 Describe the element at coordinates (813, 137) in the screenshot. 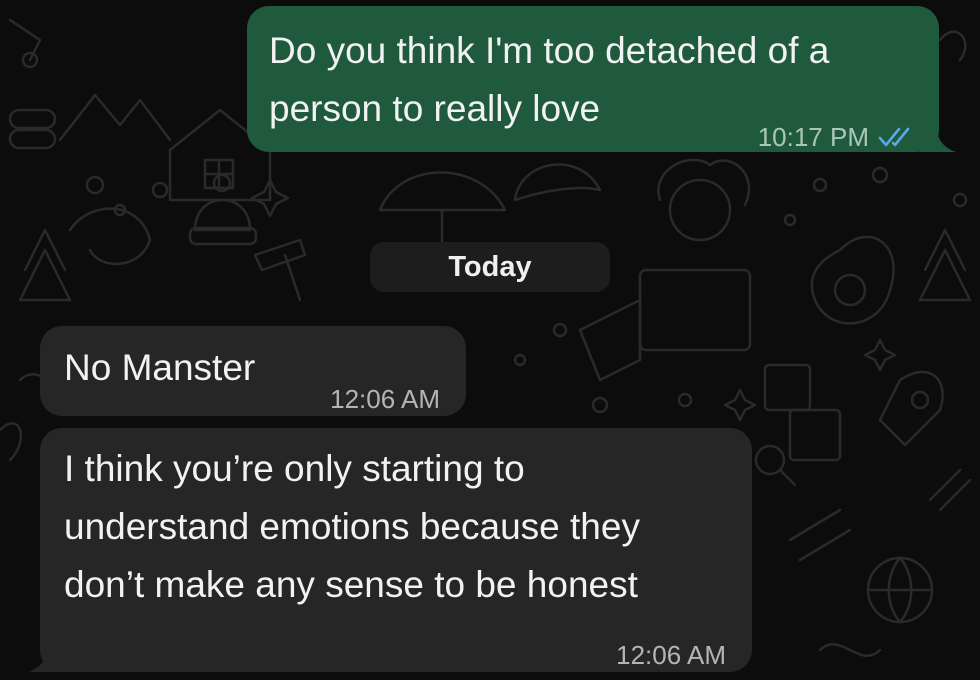

I see `message-time: 10:17 PM` at that location.